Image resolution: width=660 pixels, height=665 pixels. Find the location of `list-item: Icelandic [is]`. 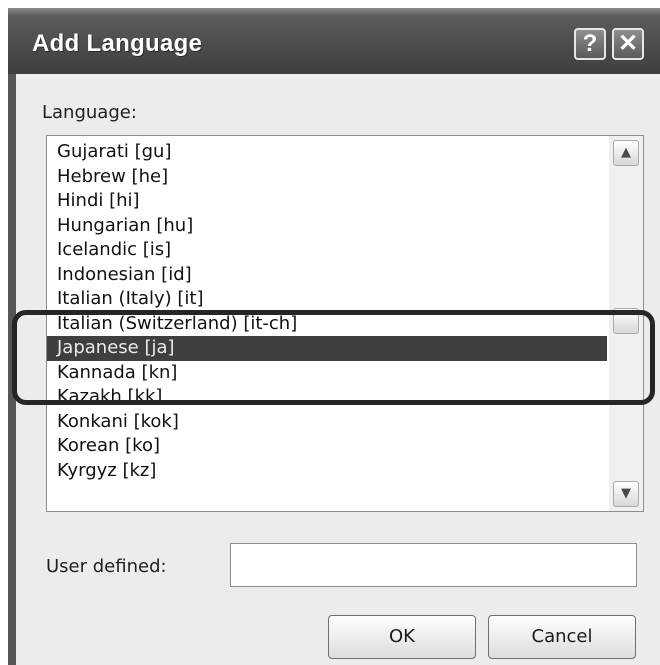

list-item: Icelandic [is] is located at coordinates (327, 250).